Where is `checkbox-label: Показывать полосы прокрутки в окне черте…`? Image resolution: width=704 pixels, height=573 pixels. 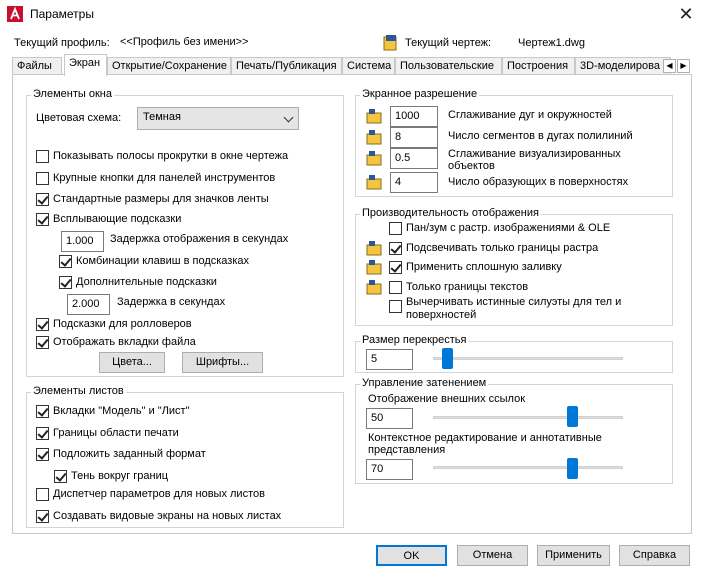 checkbox-label: Показывать полосы прокрутки в окне черте… is located at coordinates (171, 156).